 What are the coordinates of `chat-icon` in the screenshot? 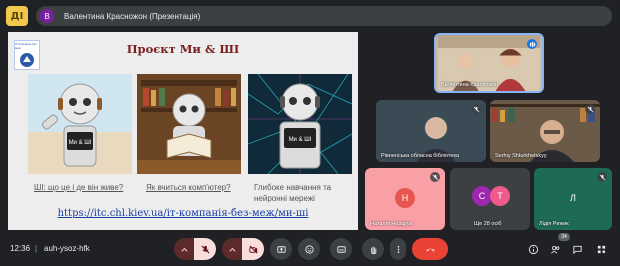 It's located at (577, 249).